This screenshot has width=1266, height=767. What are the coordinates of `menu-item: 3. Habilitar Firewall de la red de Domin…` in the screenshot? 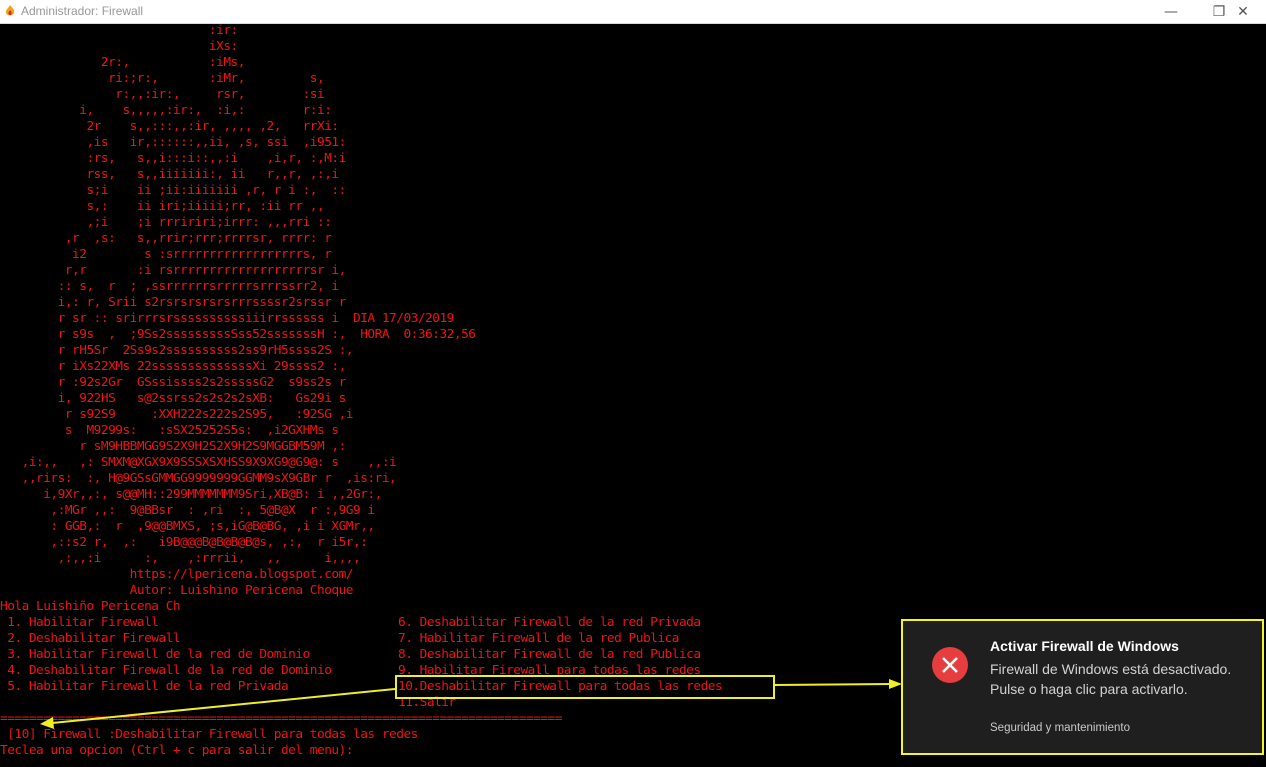 It's located at (155, 654).